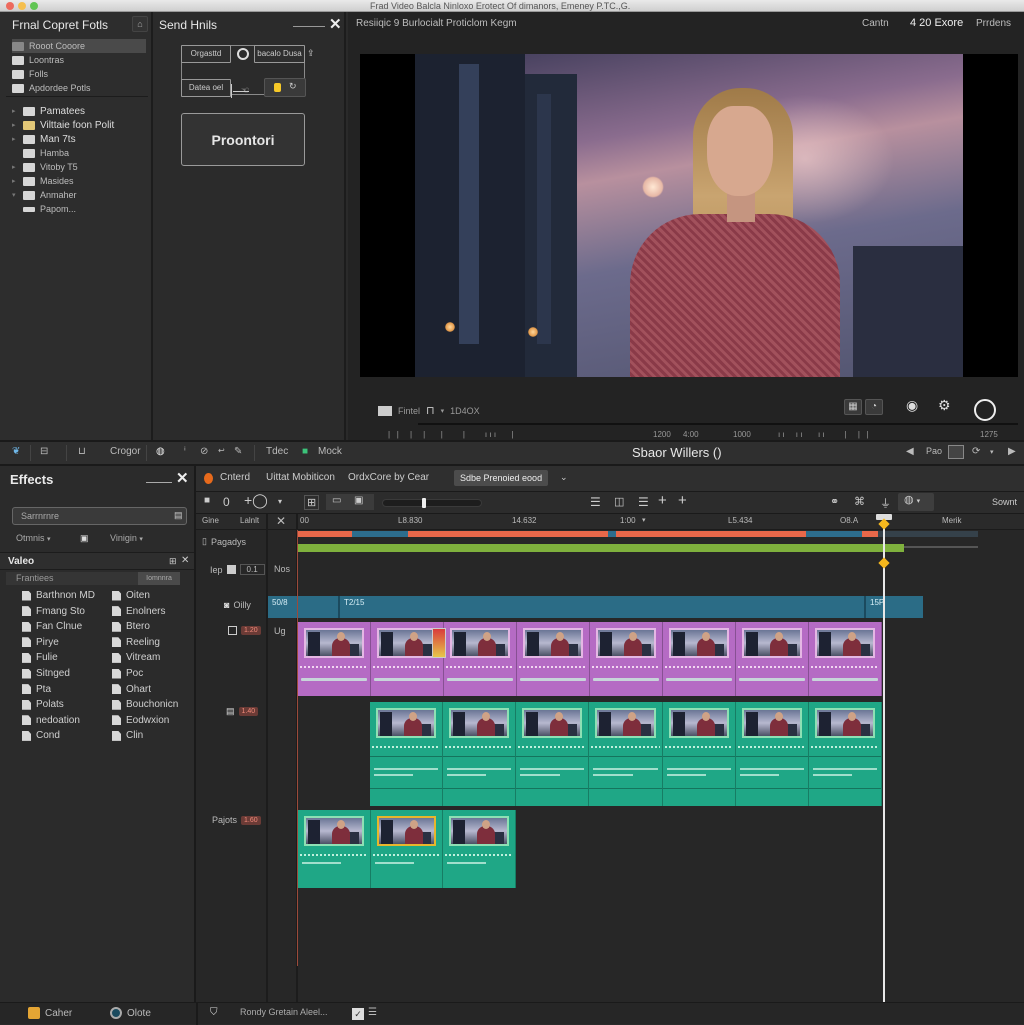  I want to click on minimize-window-button, so click(22, 6).